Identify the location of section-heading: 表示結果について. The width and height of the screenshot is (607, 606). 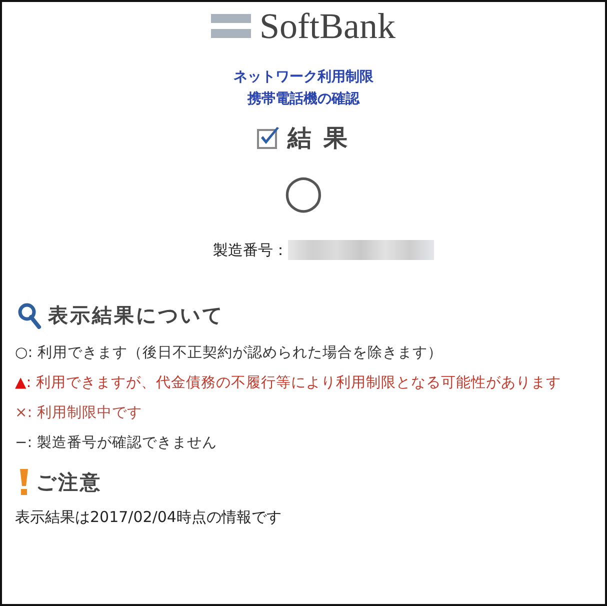
(136, 315).